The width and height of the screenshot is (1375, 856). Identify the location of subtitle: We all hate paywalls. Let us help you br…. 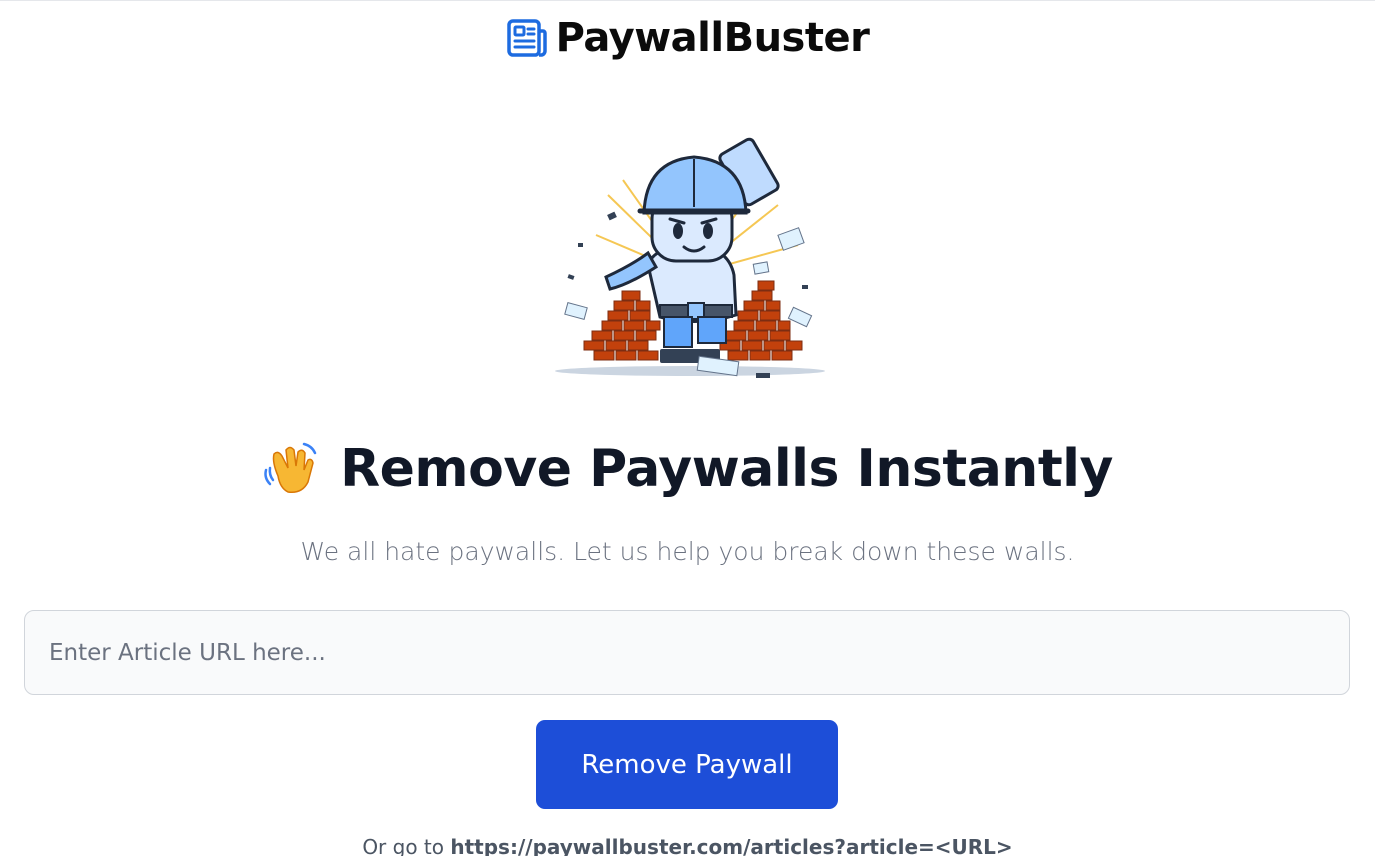
(687, 551).